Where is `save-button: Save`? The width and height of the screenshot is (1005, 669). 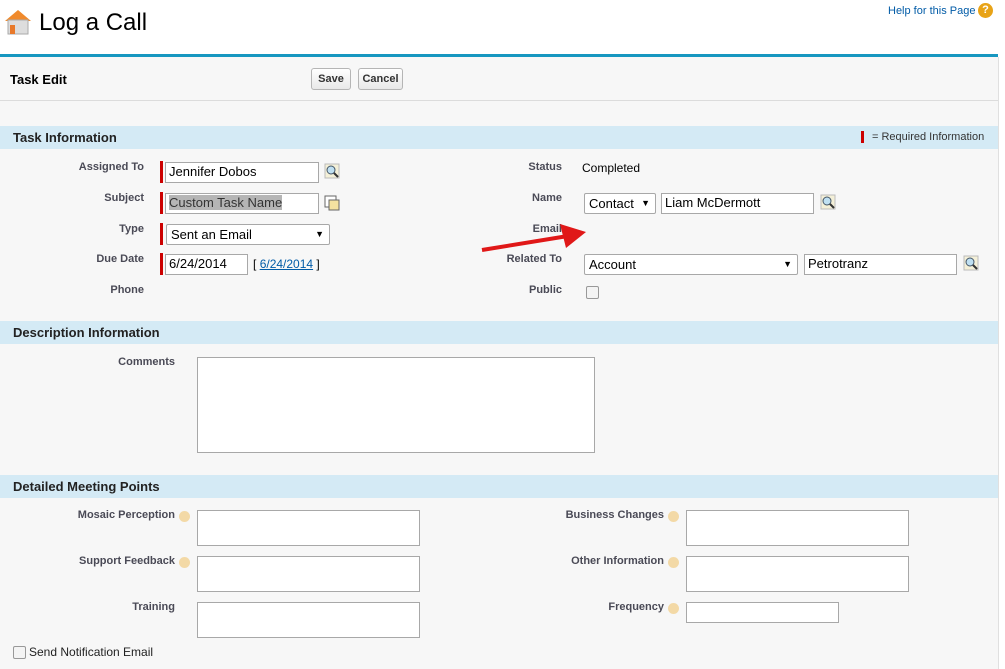
save-button: Save is located at coordinates (331, 79).